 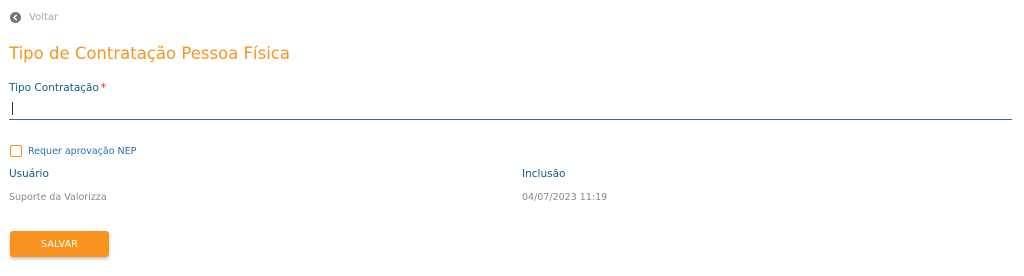 What do you see at coordinates (510, 109) in the screenshot?
I see `tipo-contratacao-input` at bounding box center [510, 109].